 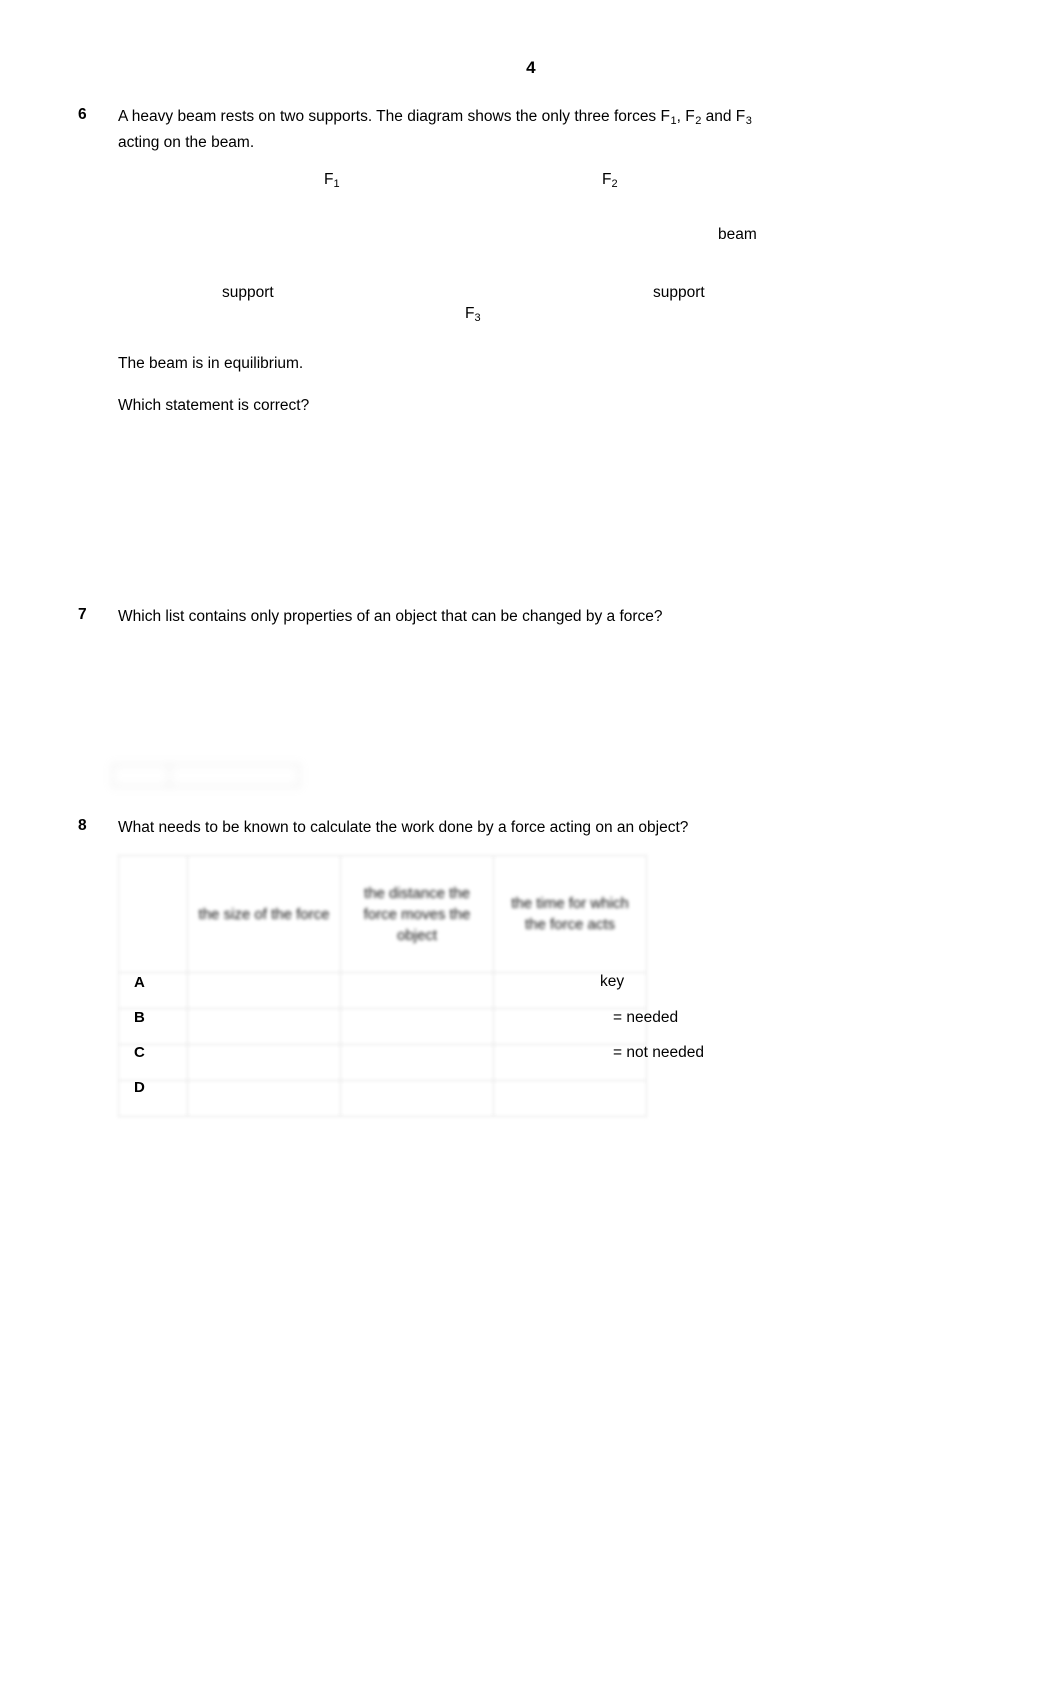 What do you see at coordinates (673, 120) in the screenshot?
I see `question-6-sub-1: 1` at bounding box center [673, 120].